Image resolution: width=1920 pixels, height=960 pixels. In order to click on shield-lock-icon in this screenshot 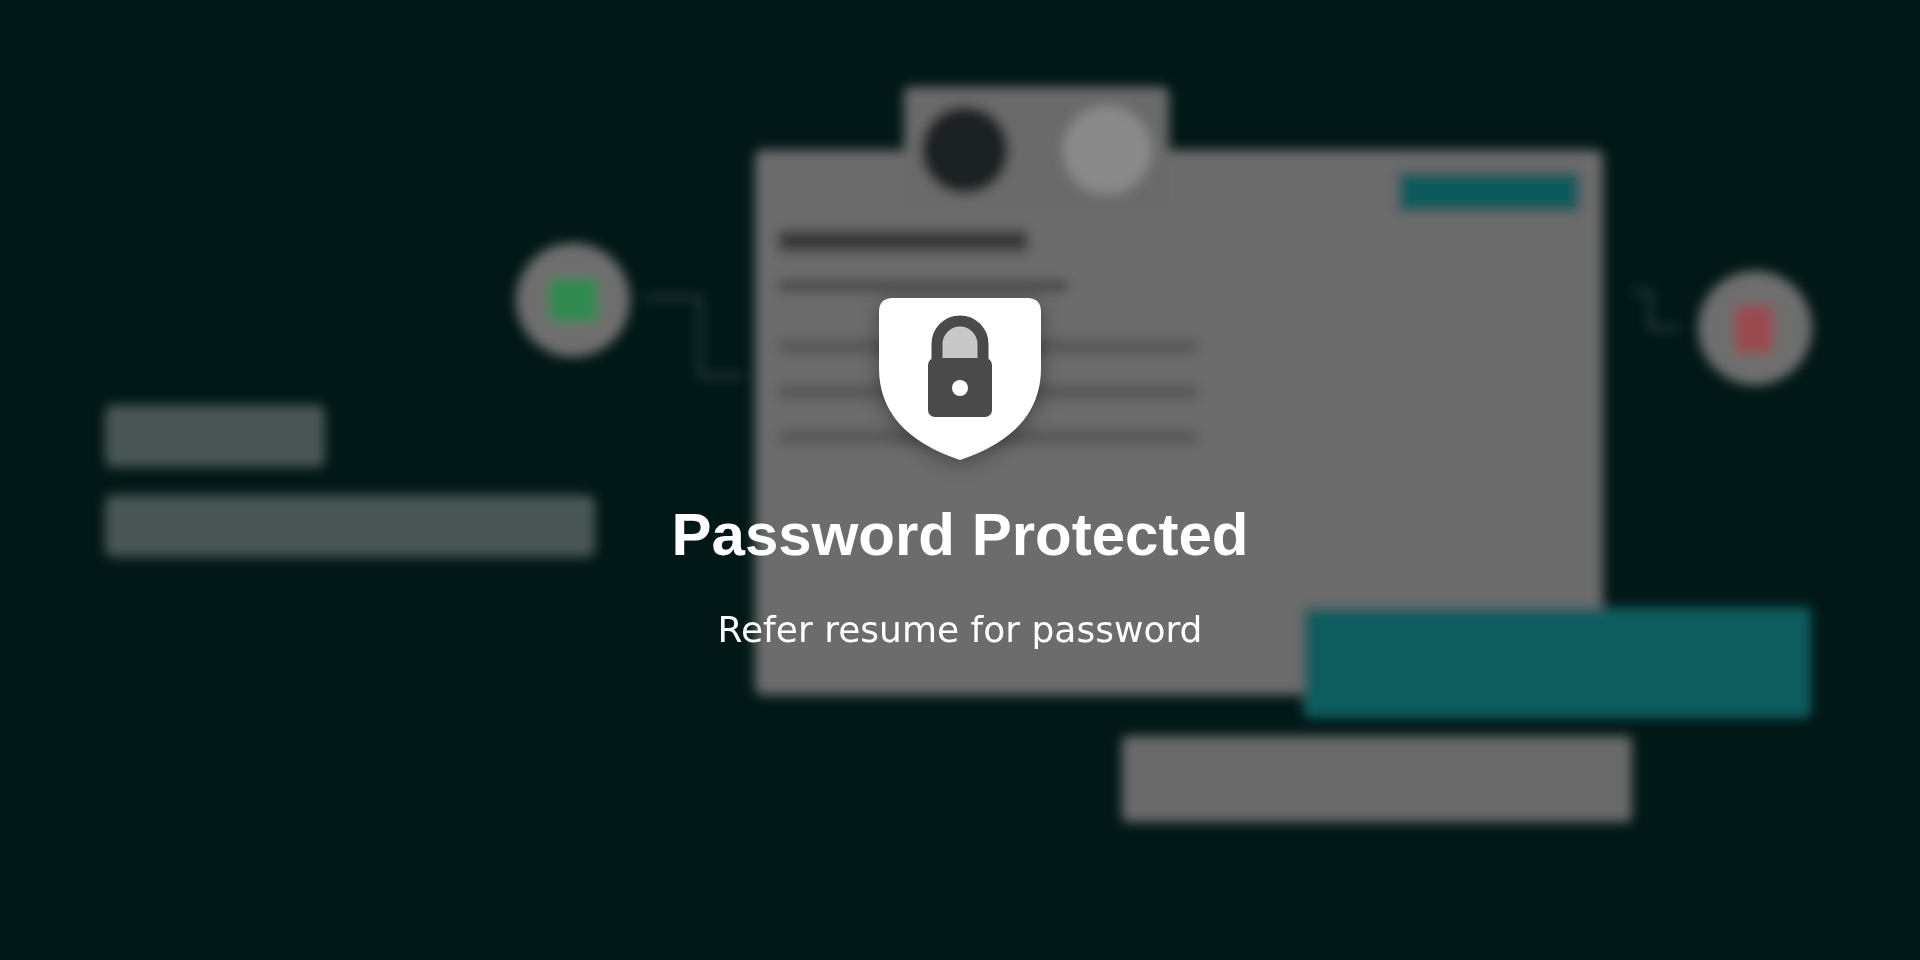, I will do `click(960, 379)`.